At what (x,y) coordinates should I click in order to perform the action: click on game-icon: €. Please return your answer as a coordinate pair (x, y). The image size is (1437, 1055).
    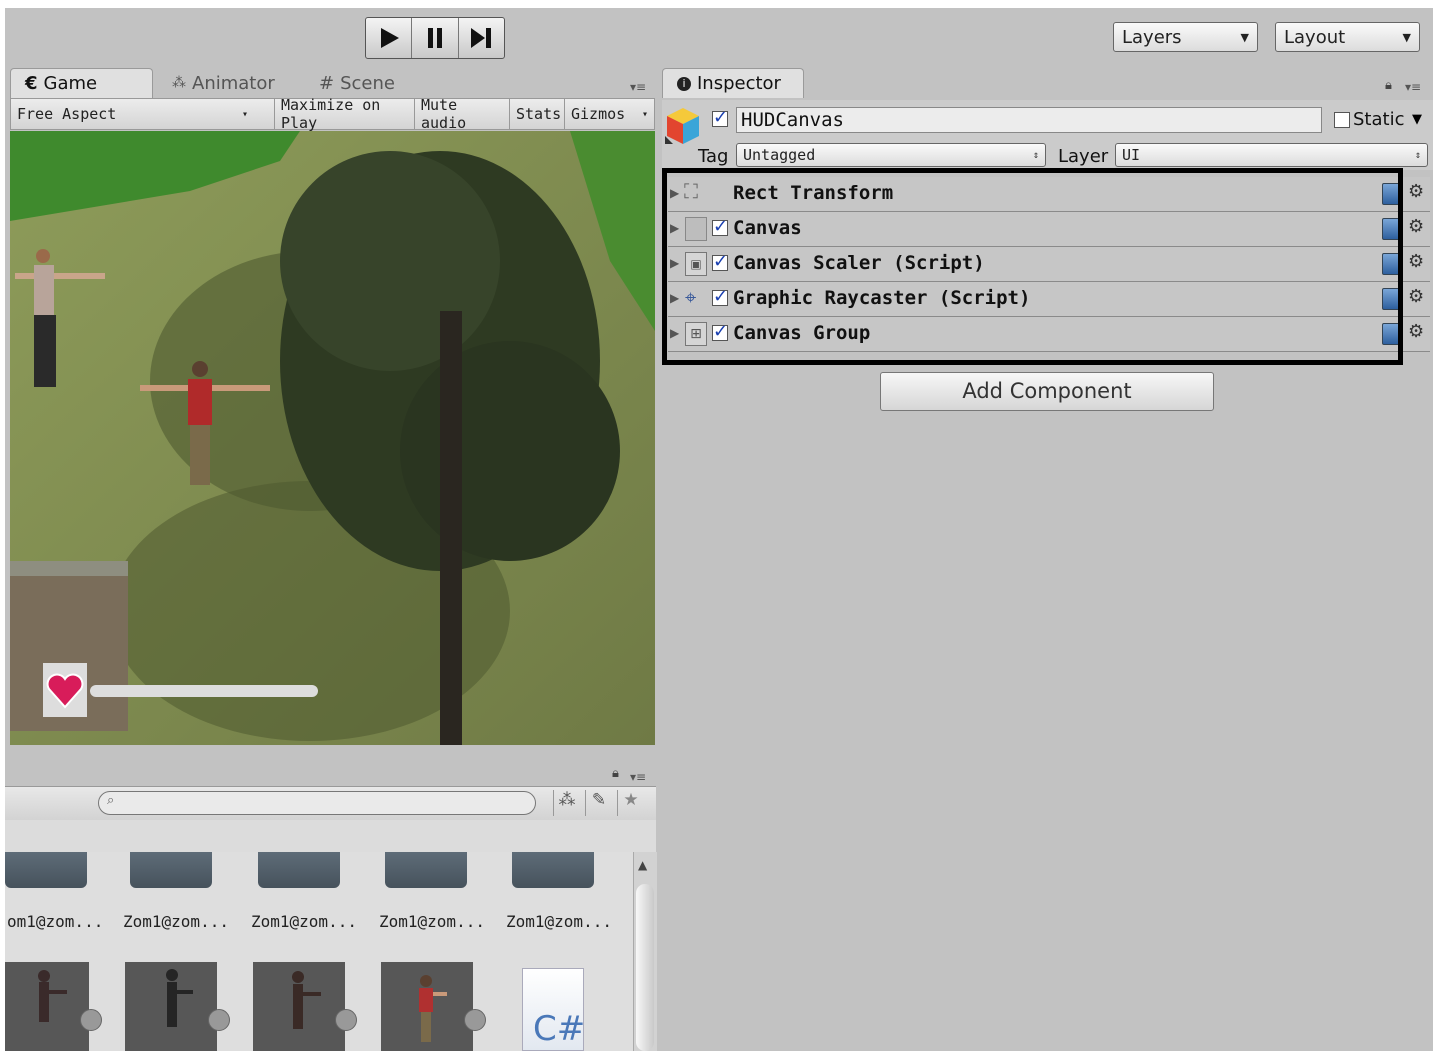
    Looking at the image, I should click on (31, 83).